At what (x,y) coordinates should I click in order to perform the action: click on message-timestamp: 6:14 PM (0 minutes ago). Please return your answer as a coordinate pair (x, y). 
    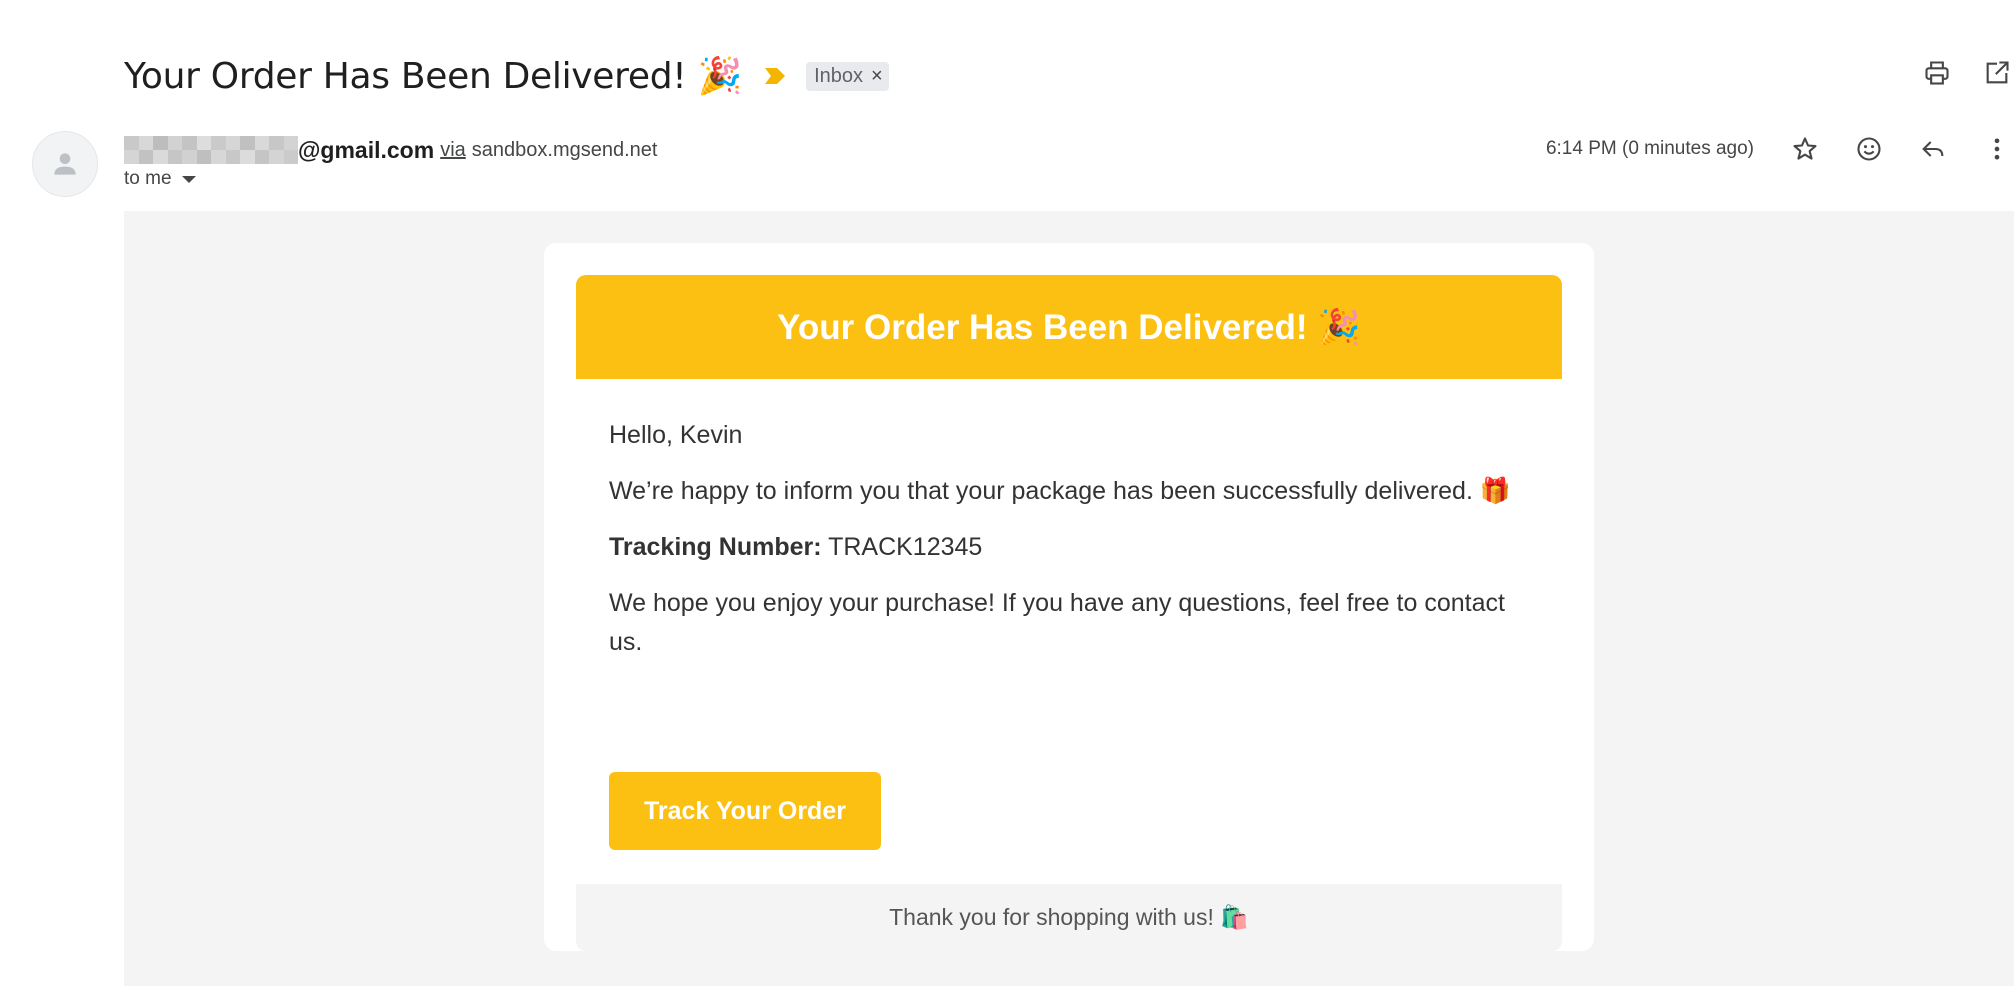
    Looking at the image, I should click on (1649, 148).